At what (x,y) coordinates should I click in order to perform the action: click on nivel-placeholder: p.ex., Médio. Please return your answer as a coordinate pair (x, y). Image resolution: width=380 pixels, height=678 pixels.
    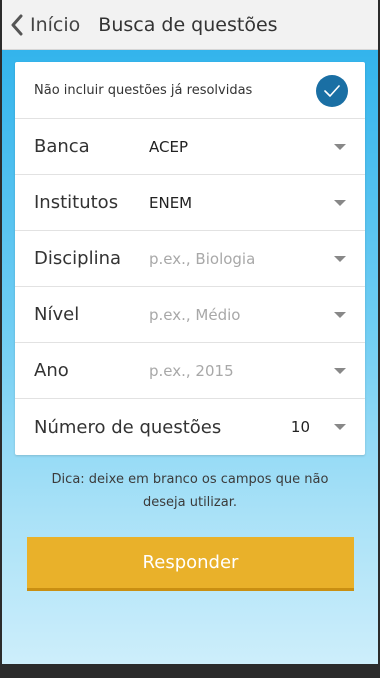
    Looking at the image, I should click on (195, 314).